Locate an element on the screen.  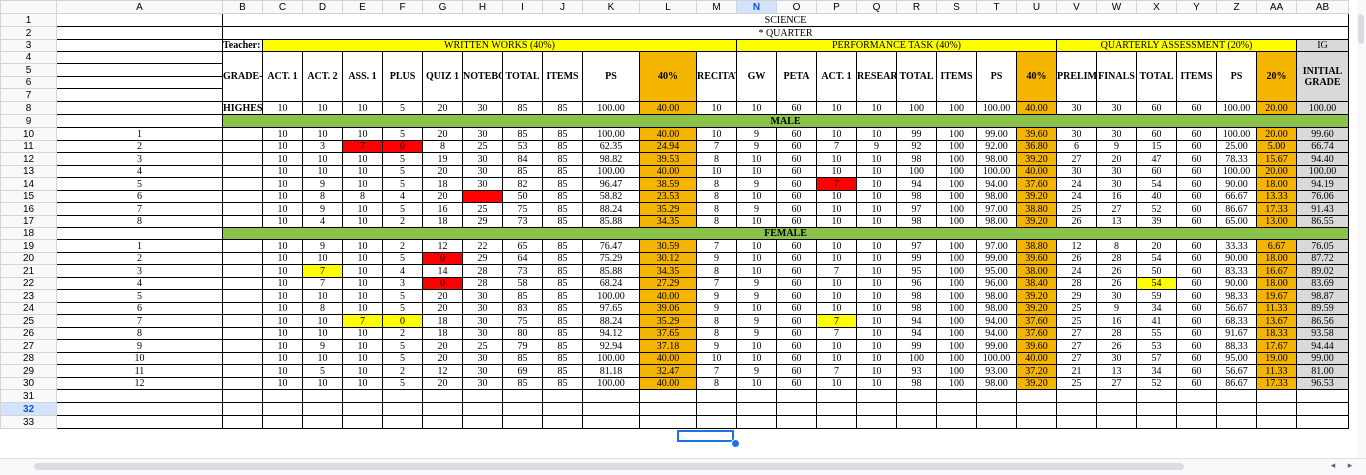
female-score-cell: 4 is located at coordinates (402, 271).